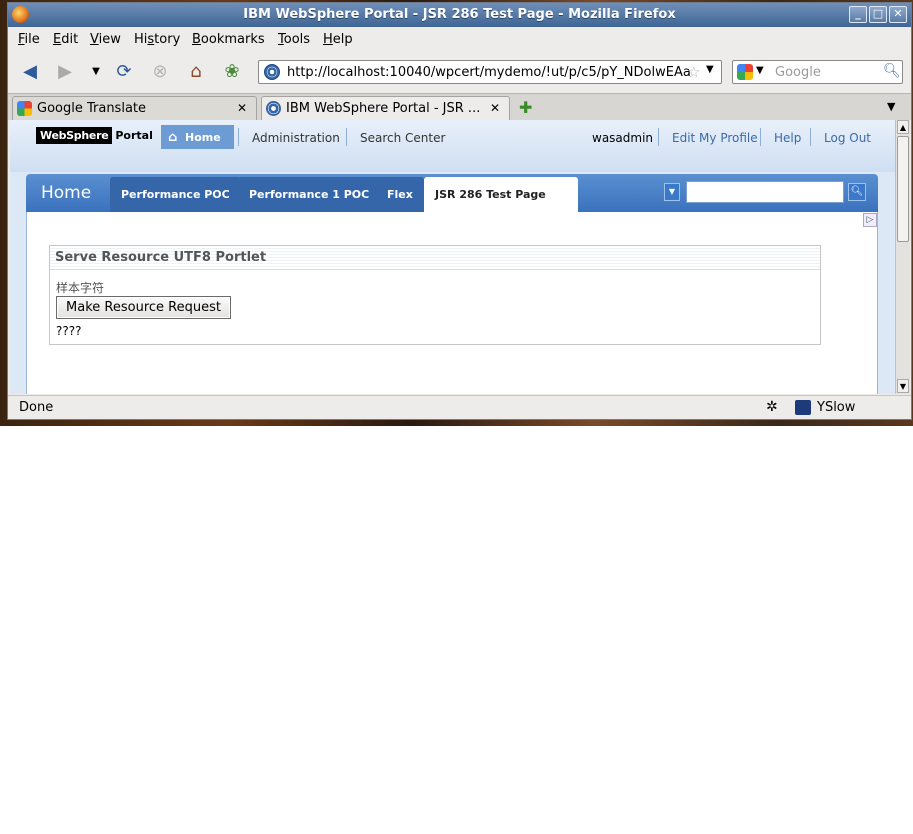  What do you see at coordinates (903, 127) in the screenshot?
I see `scroll-up-icon: ▲` at bounding box center [903, 127].